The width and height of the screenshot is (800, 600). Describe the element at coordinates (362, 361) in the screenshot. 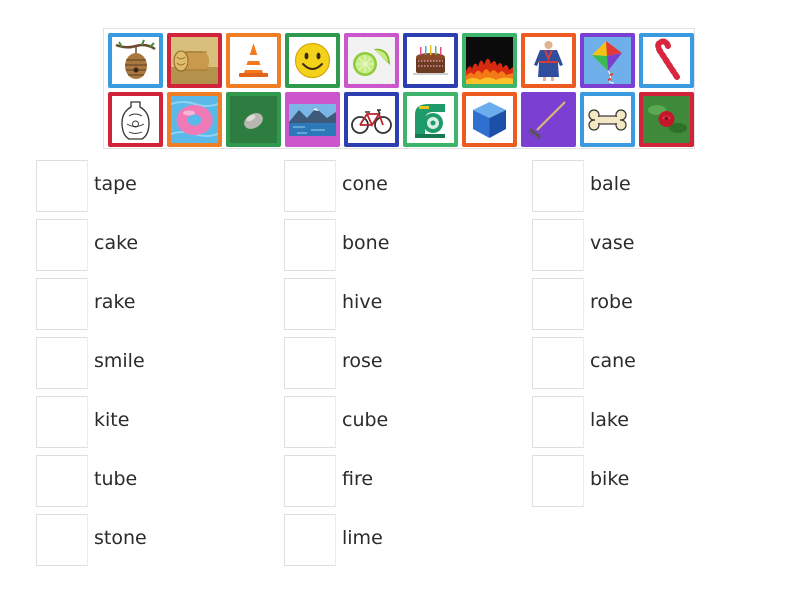

I see `word-label: rose` at that location.